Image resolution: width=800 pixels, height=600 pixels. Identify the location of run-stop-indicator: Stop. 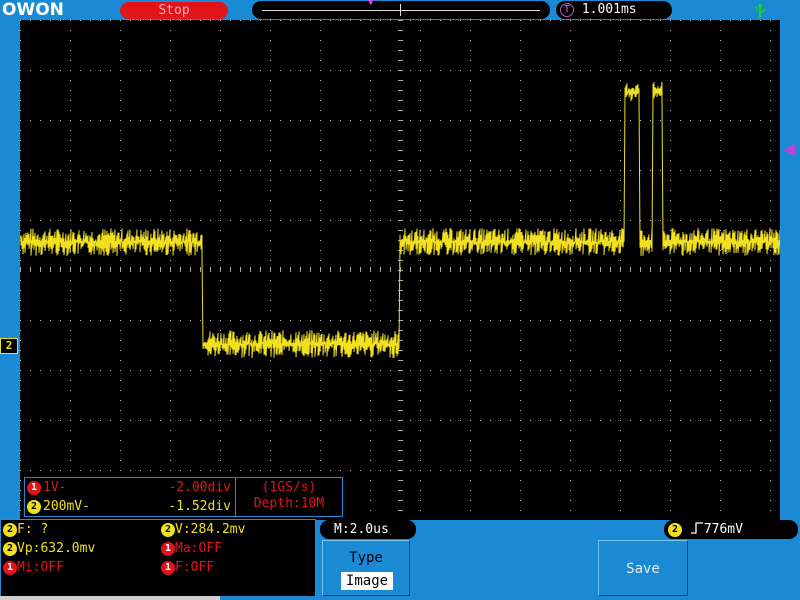
(174, 10).